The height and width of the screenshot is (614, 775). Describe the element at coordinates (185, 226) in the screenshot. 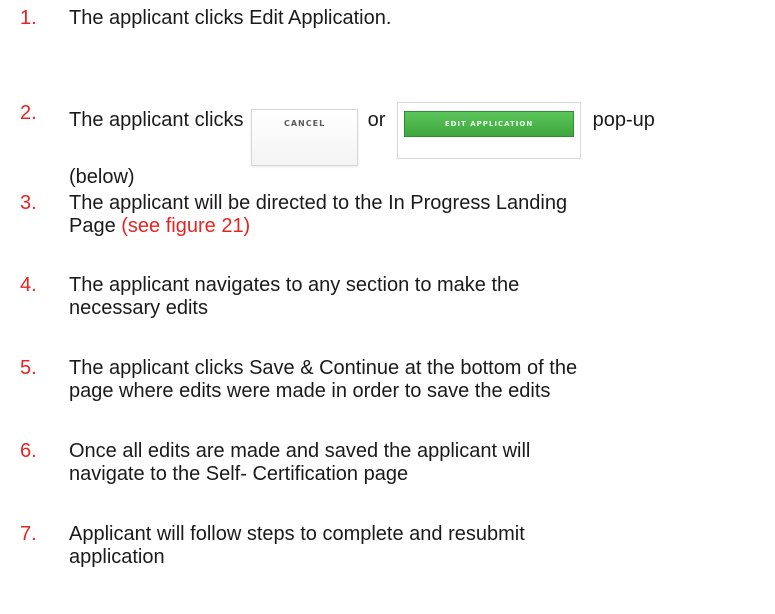

I see `figure-reference-link: (see figure 21)` at that location.